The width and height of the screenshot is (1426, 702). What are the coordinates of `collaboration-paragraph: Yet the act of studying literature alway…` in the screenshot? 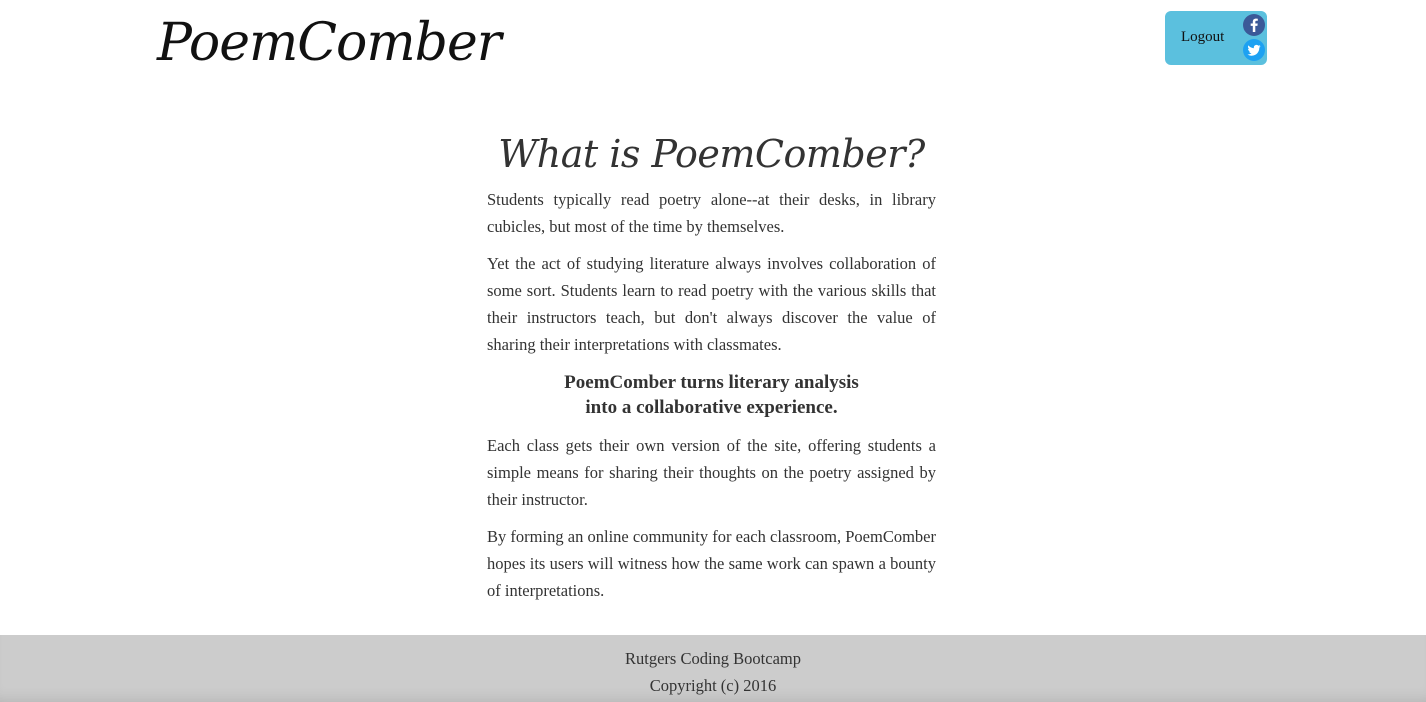 It's located at (711, 304).